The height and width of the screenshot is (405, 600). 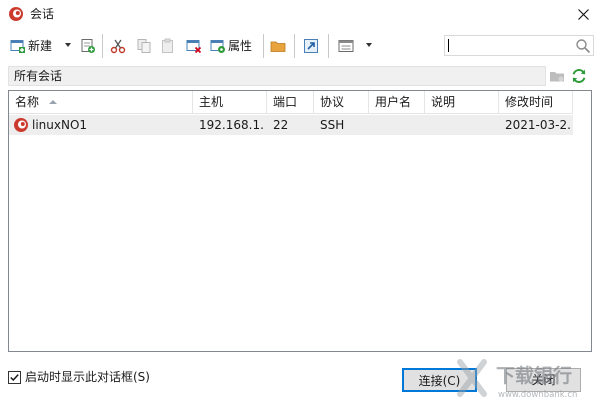 What do you see at coordinates (557, 76) in the screenshot?
I see `new-folder-icon` at bounding box center [557, 76].